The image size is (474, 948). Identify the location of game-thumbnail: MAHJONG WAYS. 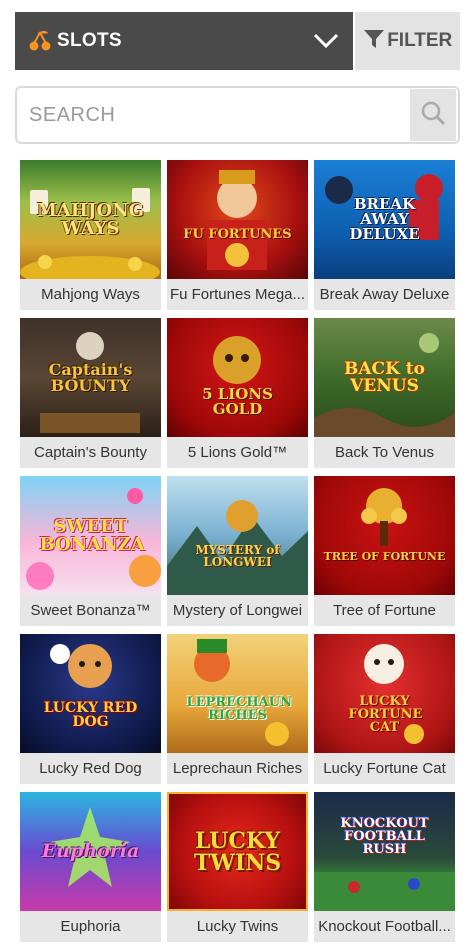
(90, 219).